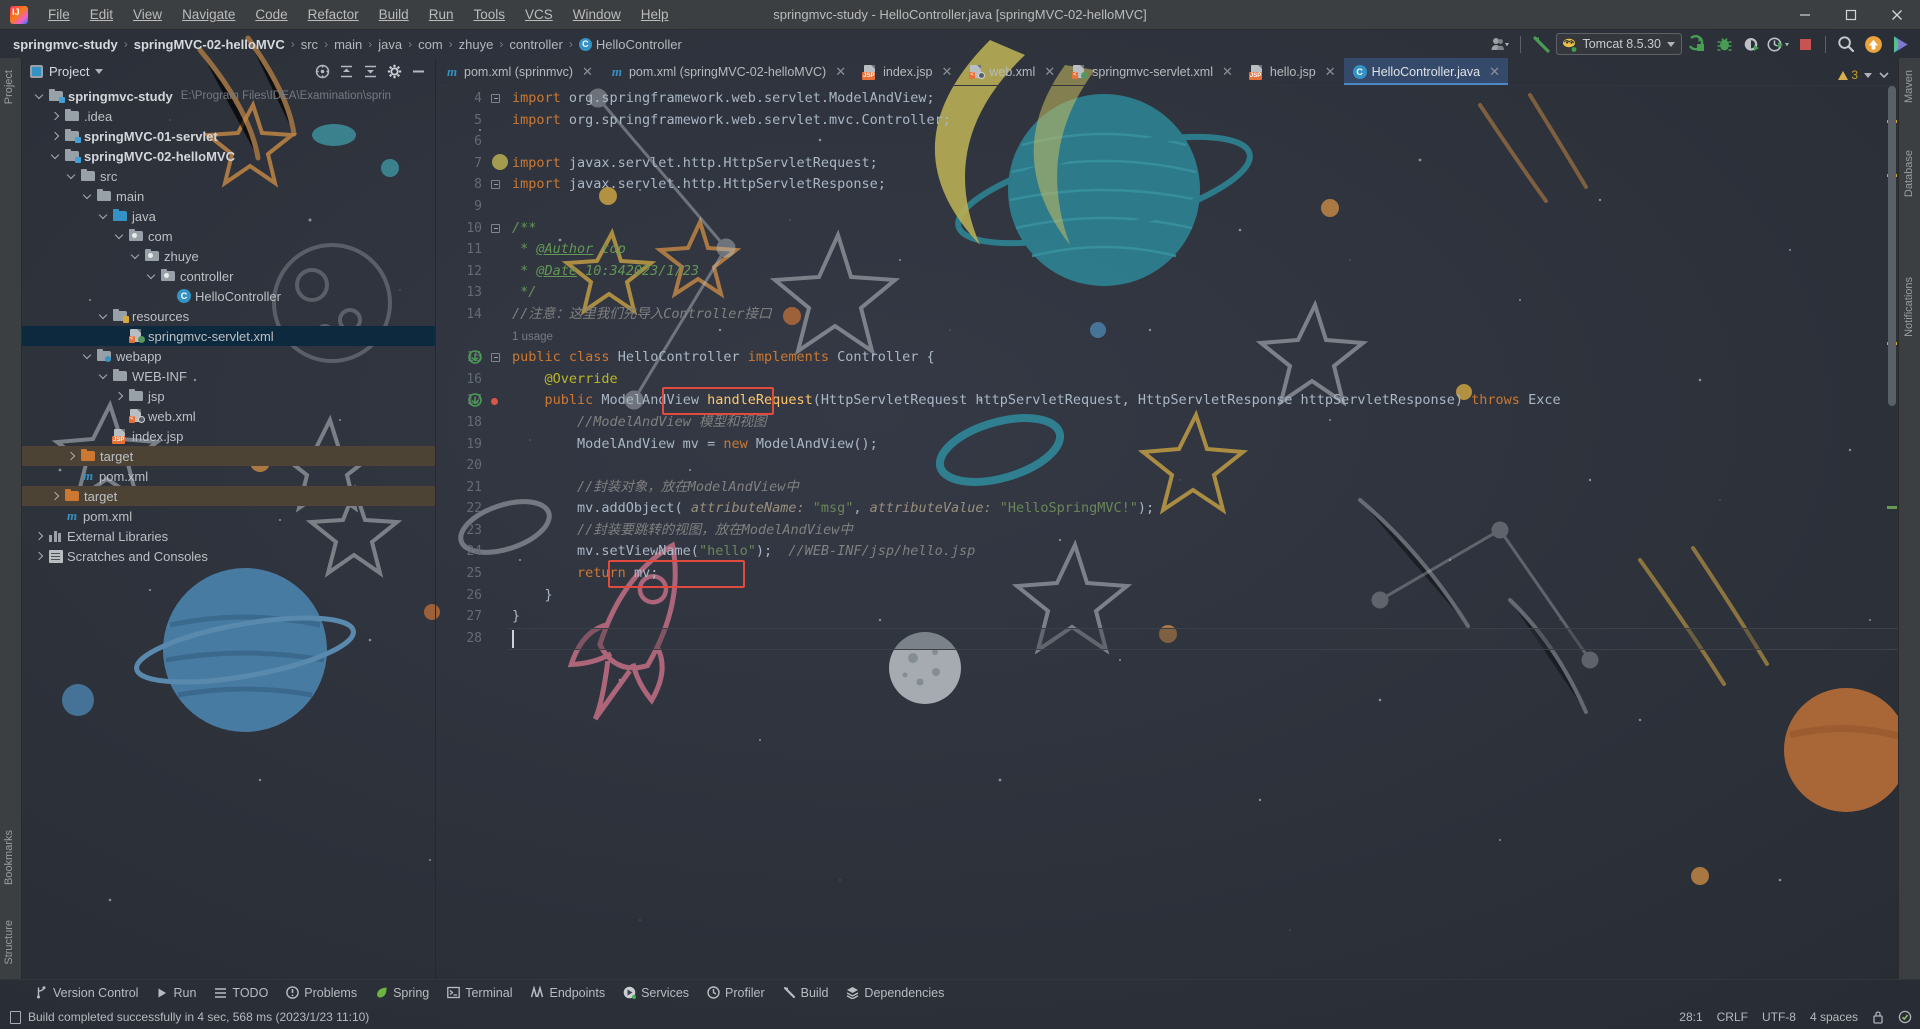 This screenshot has height=1029, width=1920. Describe the element at coordinates (10, 857) in the screenshot. I see `rail-bookmarks: Bookmarks` at that location.